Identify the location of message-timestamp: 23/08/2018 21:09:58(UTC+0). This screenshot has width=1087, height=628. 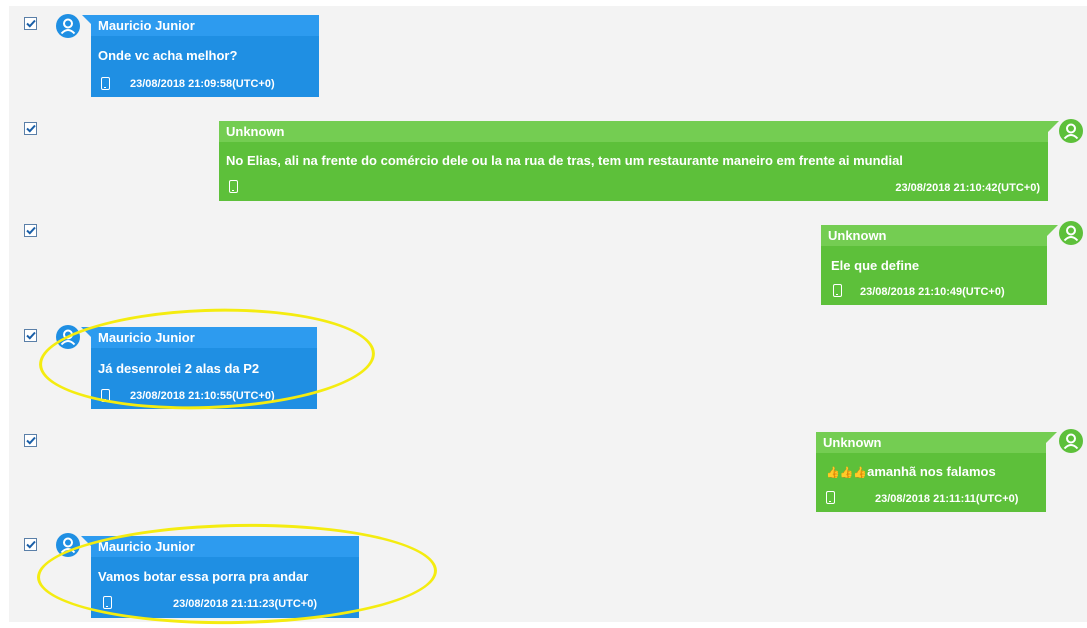
(202, 84).